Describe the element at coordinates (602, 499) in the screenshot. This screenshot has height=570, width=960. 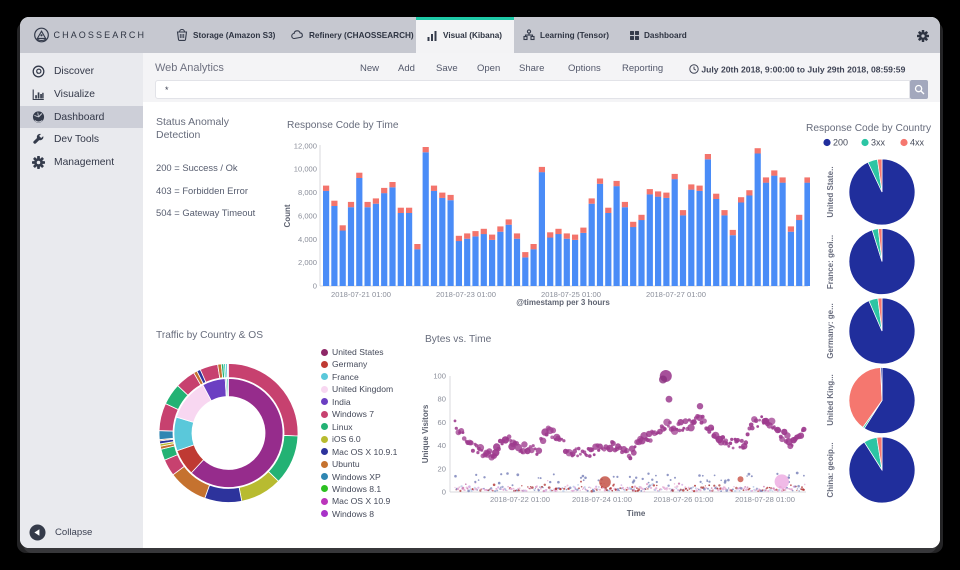
I see `svg-text: 2018-07-24 01:00` at that location.